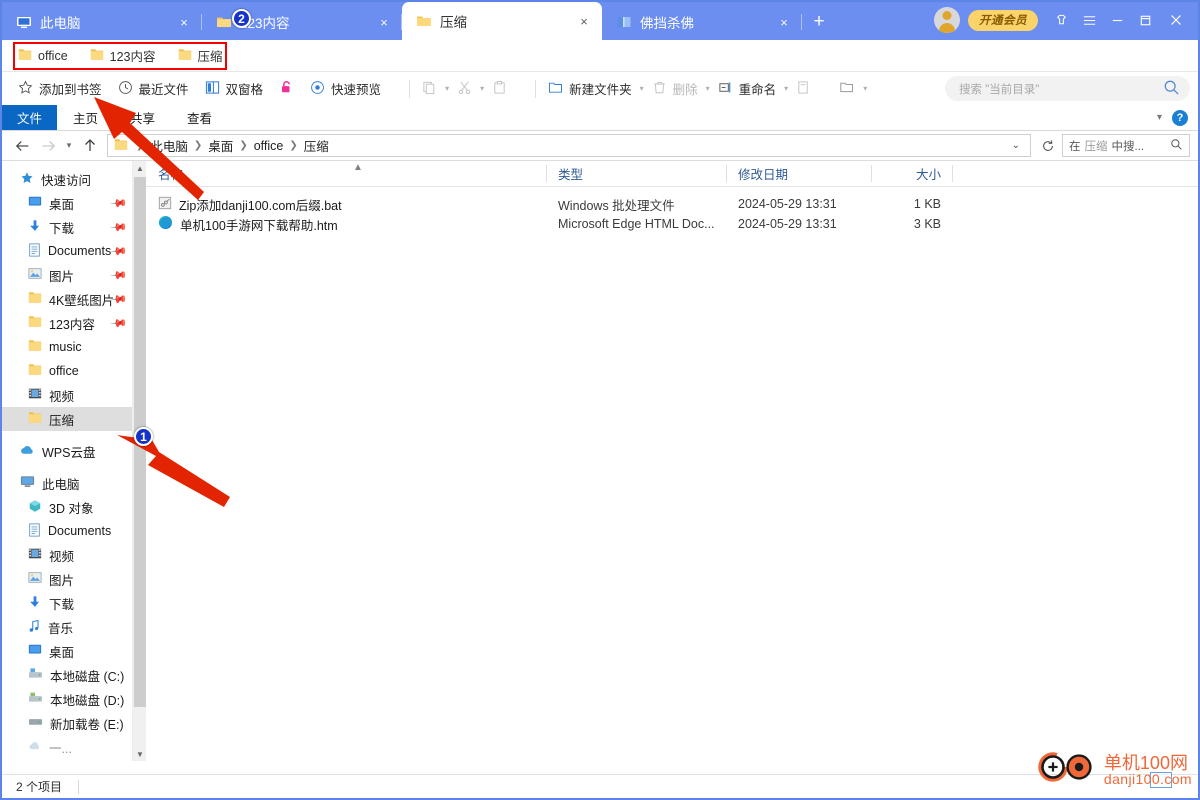  I want to click on sidebar-item-drive-c: 本地磁盘 (C:), so click(67, 675).